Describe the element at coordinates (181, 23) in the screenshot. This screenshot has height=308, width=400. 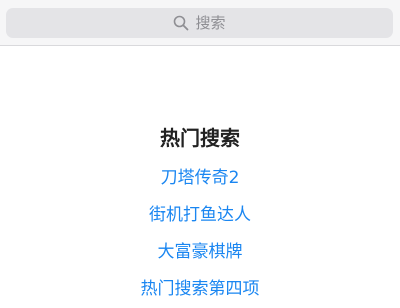
I see `search-icon` at that location.